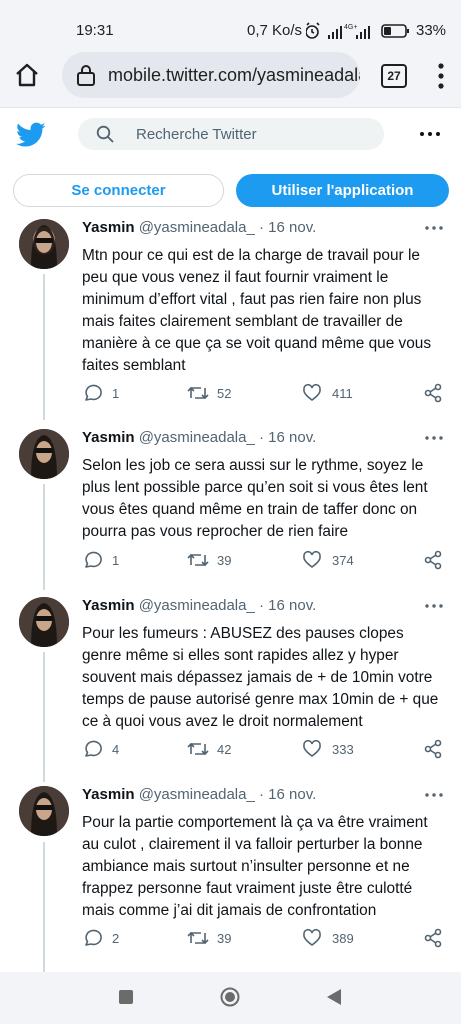  I want to click on search-icon, so click(105, 134).